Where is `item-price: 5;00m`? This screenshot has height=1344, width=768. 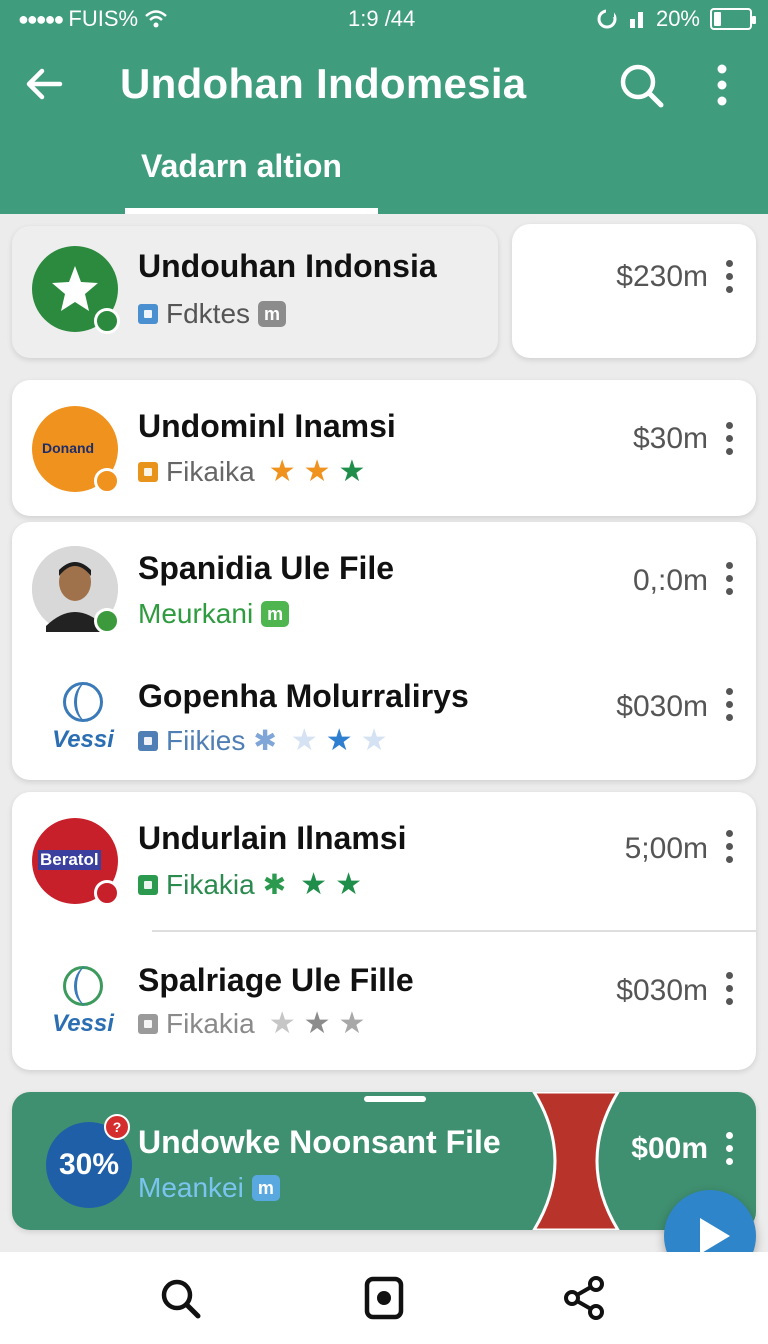
item-price: 5;00m is located at coordinates (666, 848).